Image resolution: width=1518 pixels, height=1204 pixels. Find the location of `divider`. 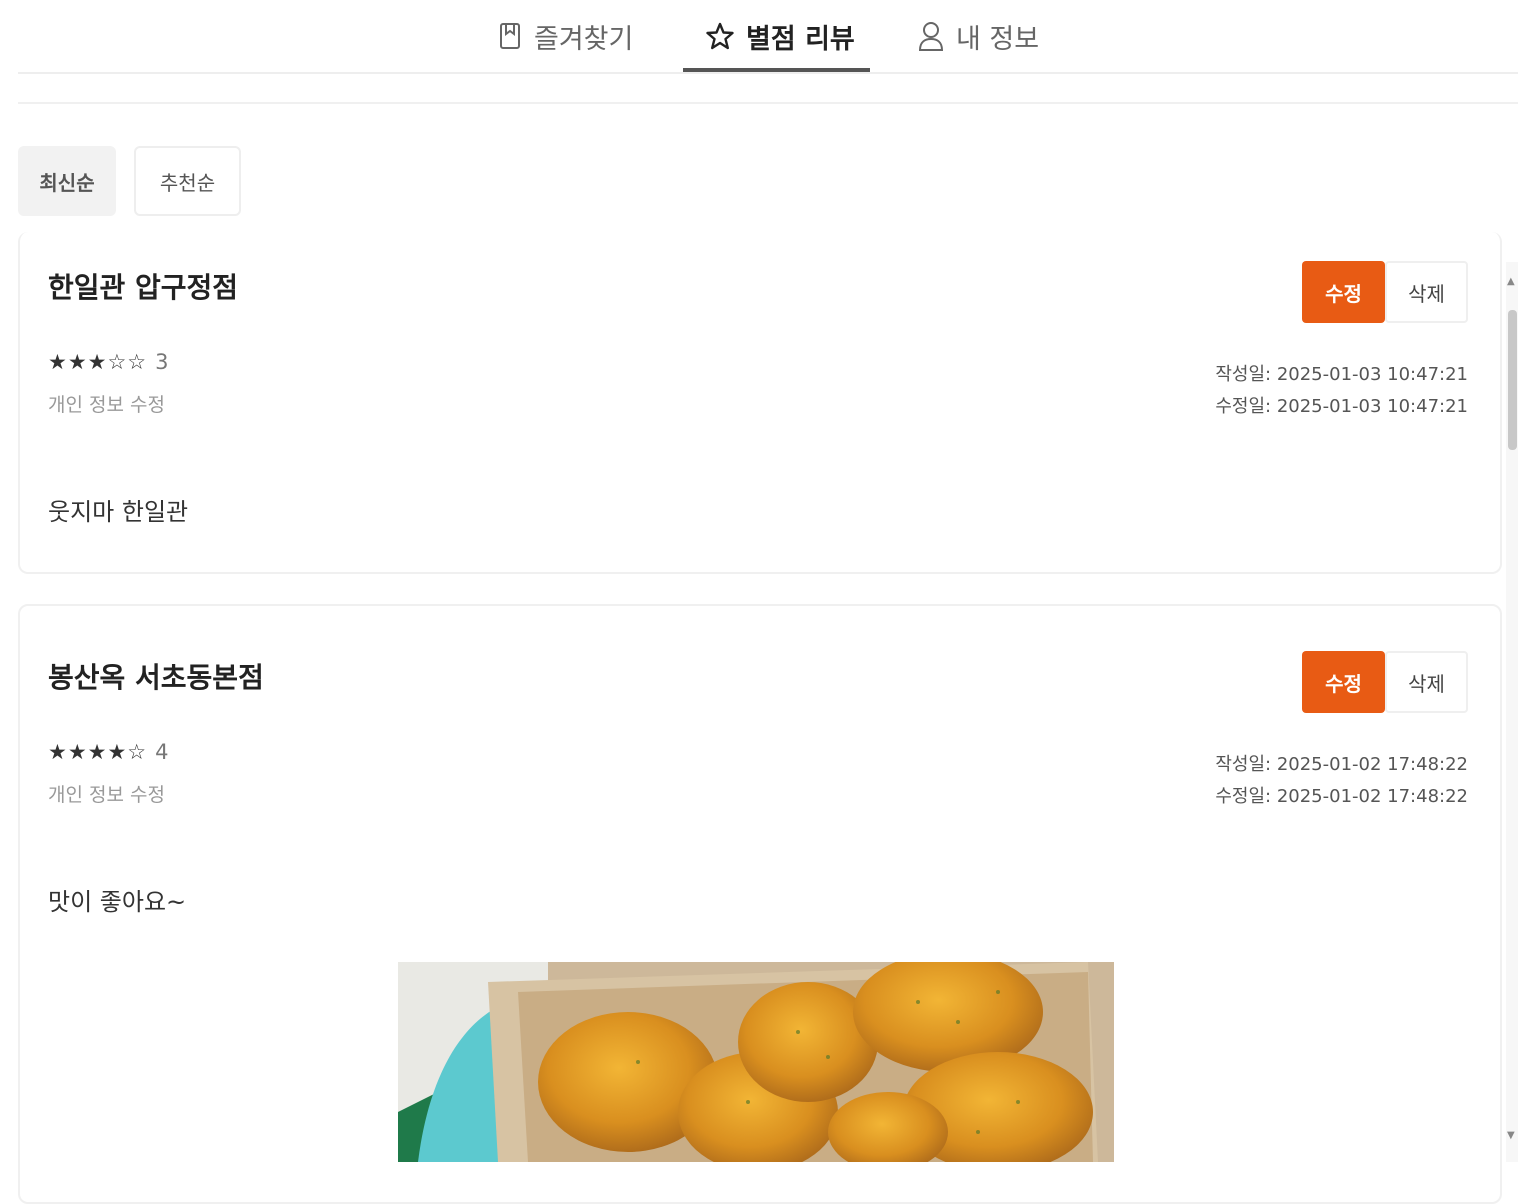

divider is located at coordinates (768, 103).